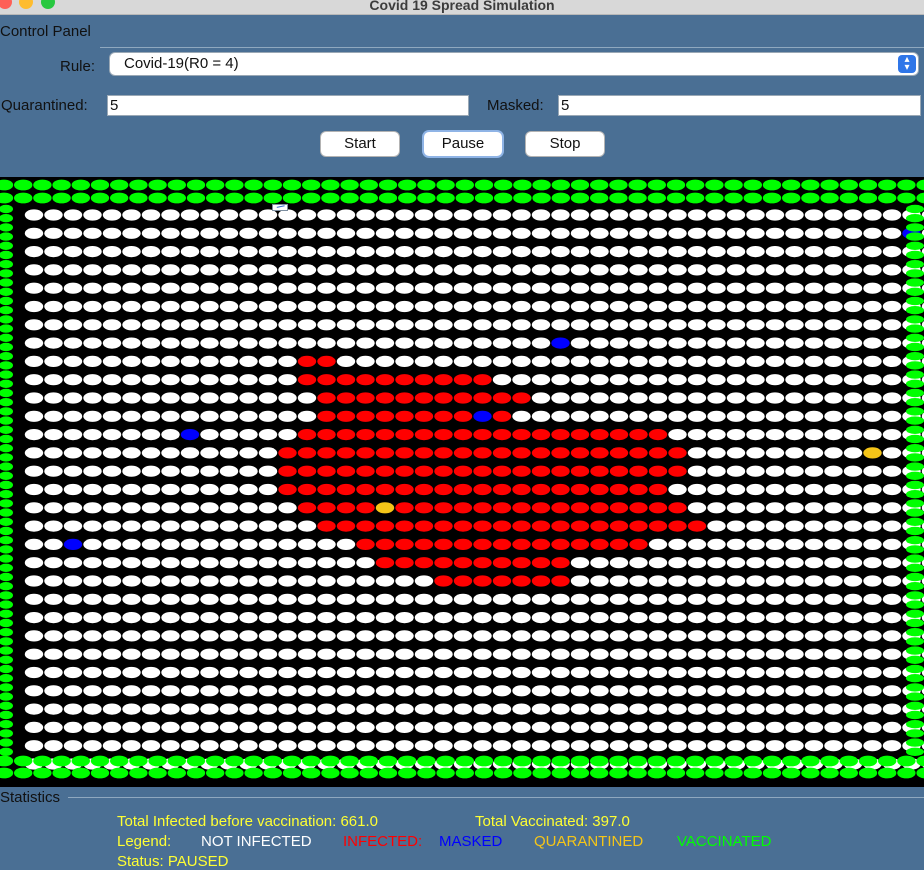 This screenshot has width=924, height=870. Describe the element at coordinates (739, 105) in the screenshot. I see `masked-input: 5` at that location.